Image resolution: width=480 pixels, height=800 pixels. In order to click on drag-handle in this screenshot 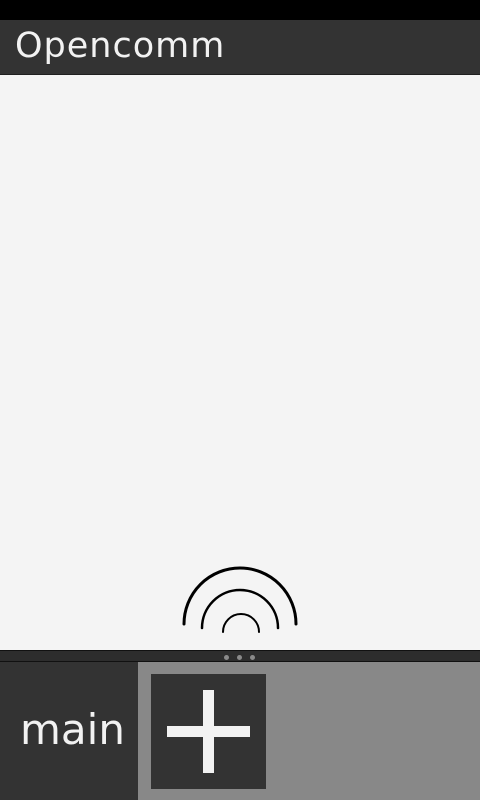, I will do `click(240, 656)`.